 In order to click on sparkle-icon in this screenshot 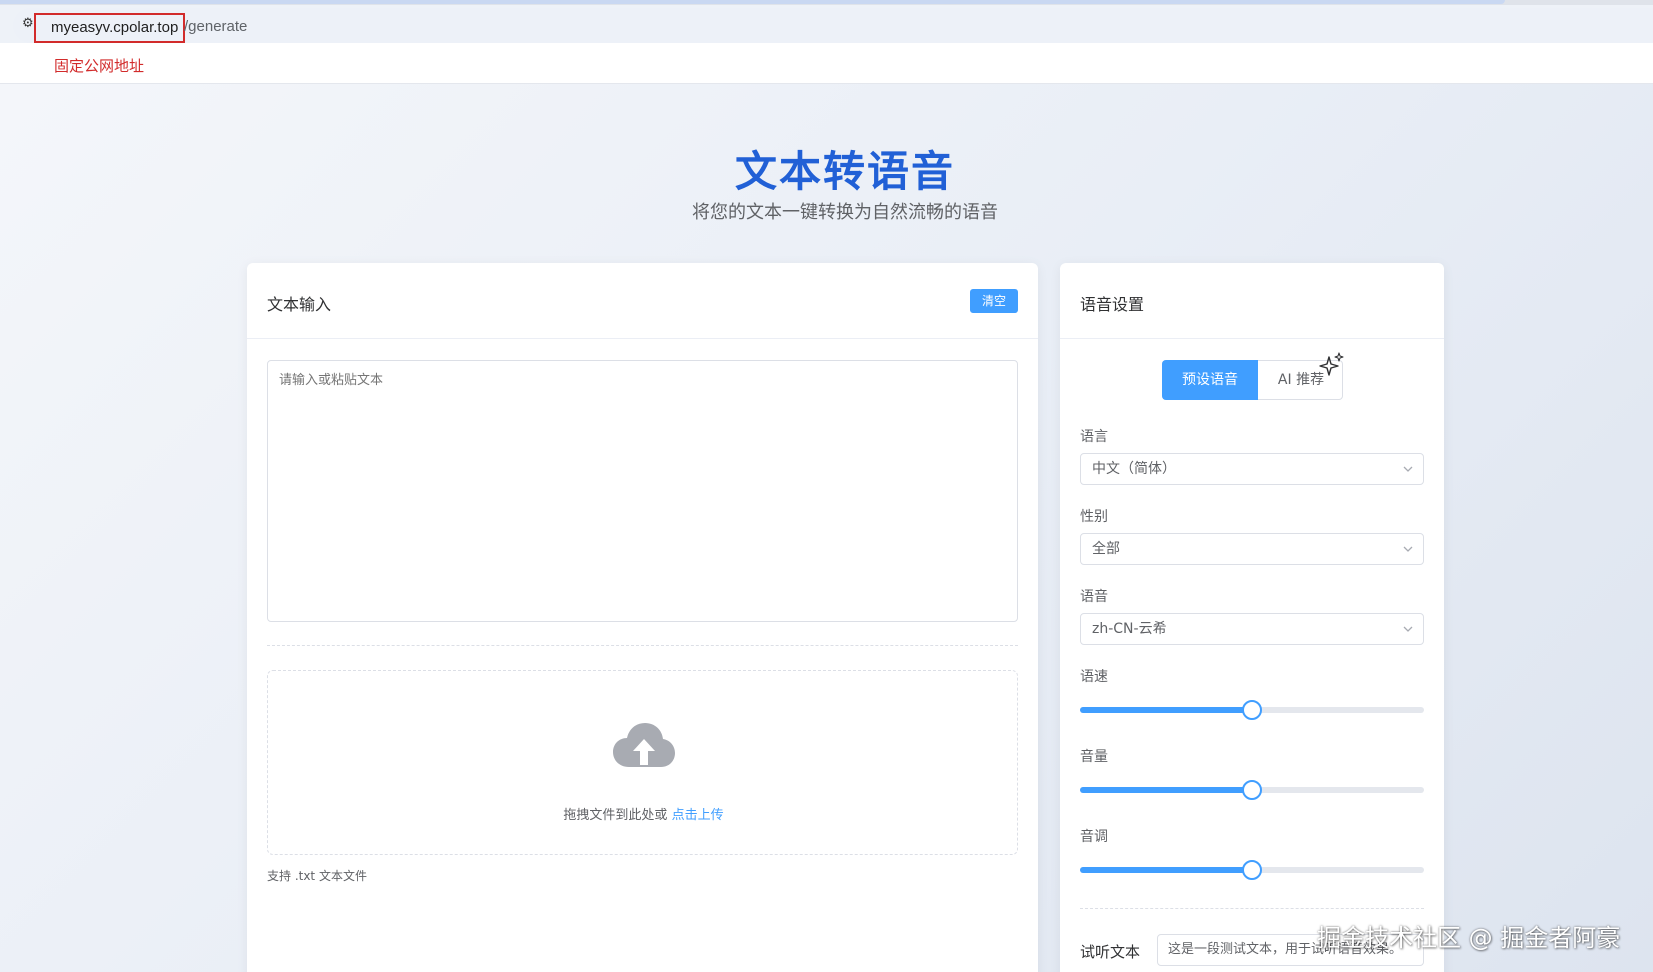, I will do `click(1331, 364)`.